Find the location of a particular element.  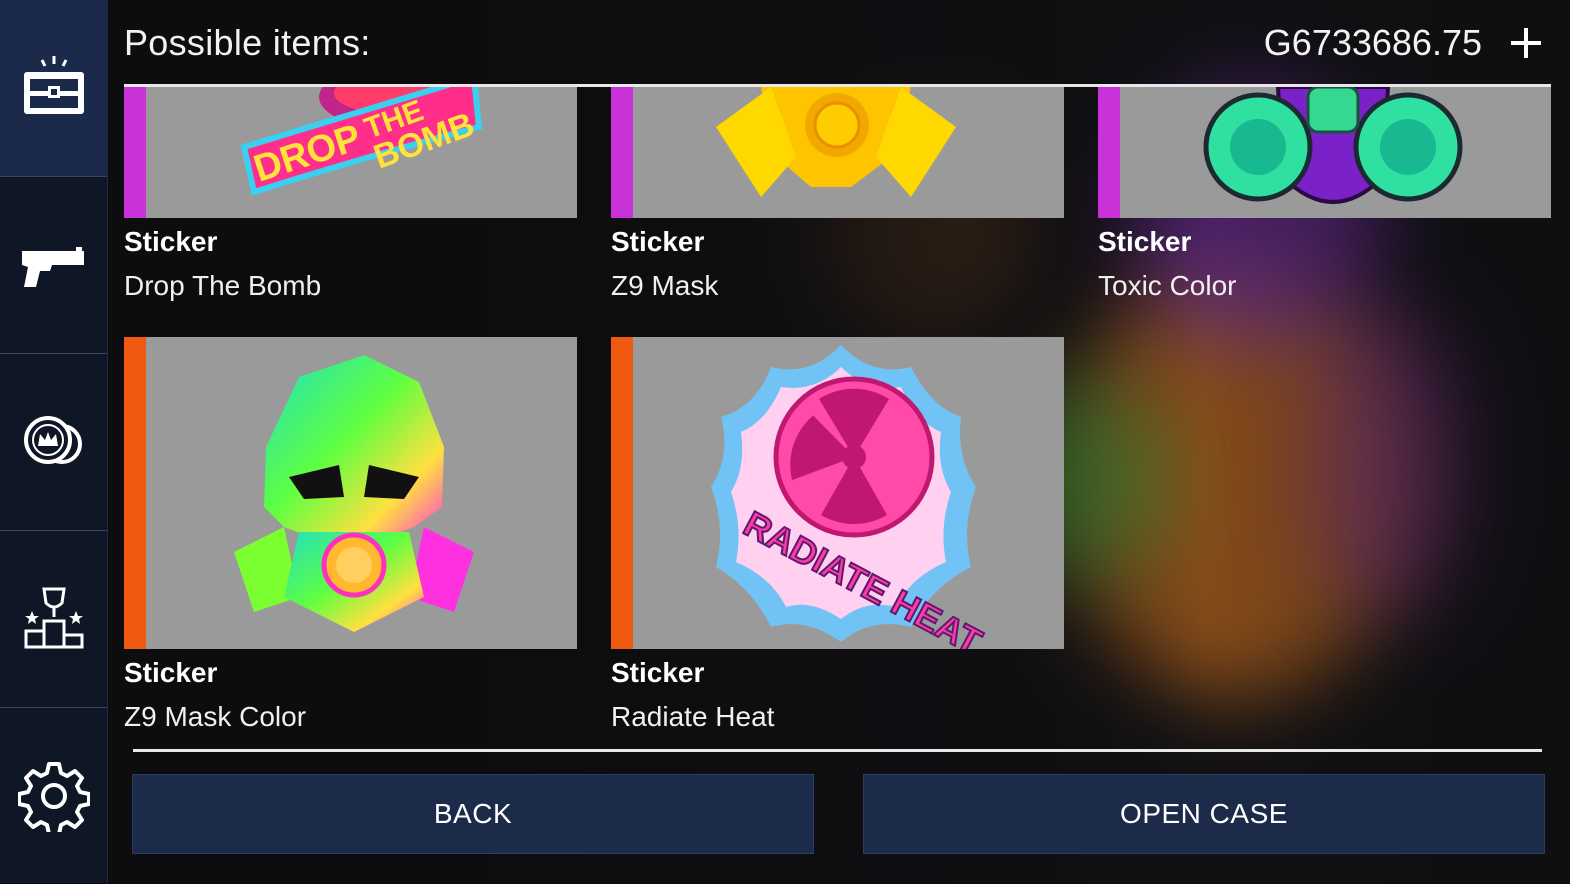

radiate-heat-sticker-art: RADIATE HEAT is located at coordinates (850, 497).